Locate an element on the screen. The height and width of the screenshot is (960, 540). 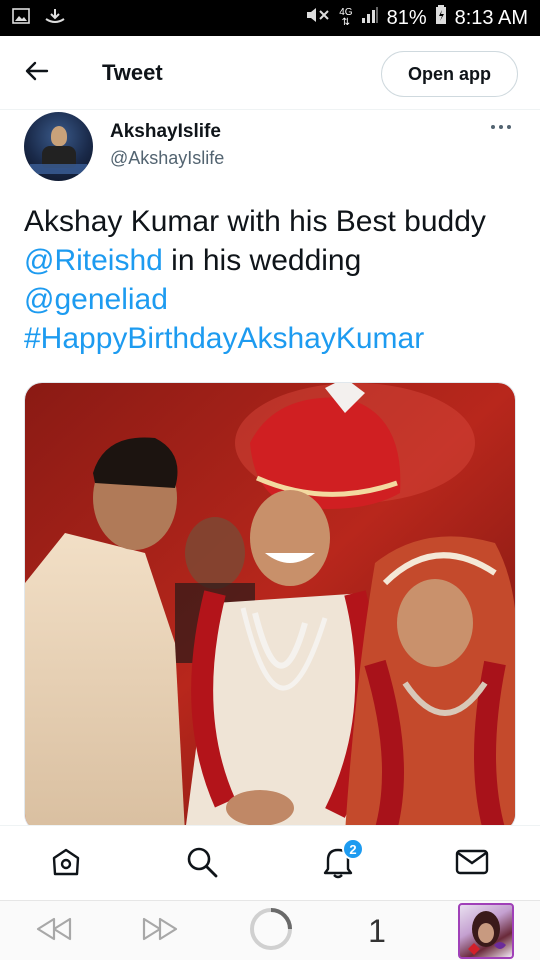
back-button is located at coordinates (37, 73).